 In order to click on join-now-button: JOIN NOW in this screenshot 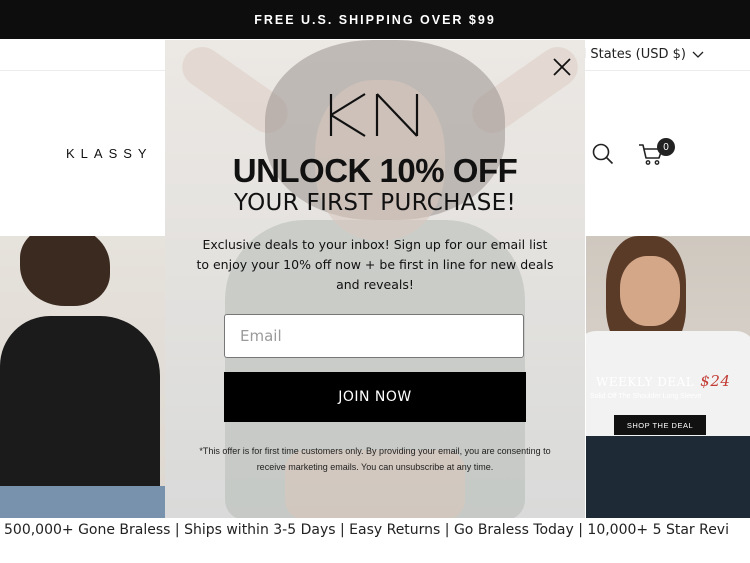, I will do `click(375, 397)`.